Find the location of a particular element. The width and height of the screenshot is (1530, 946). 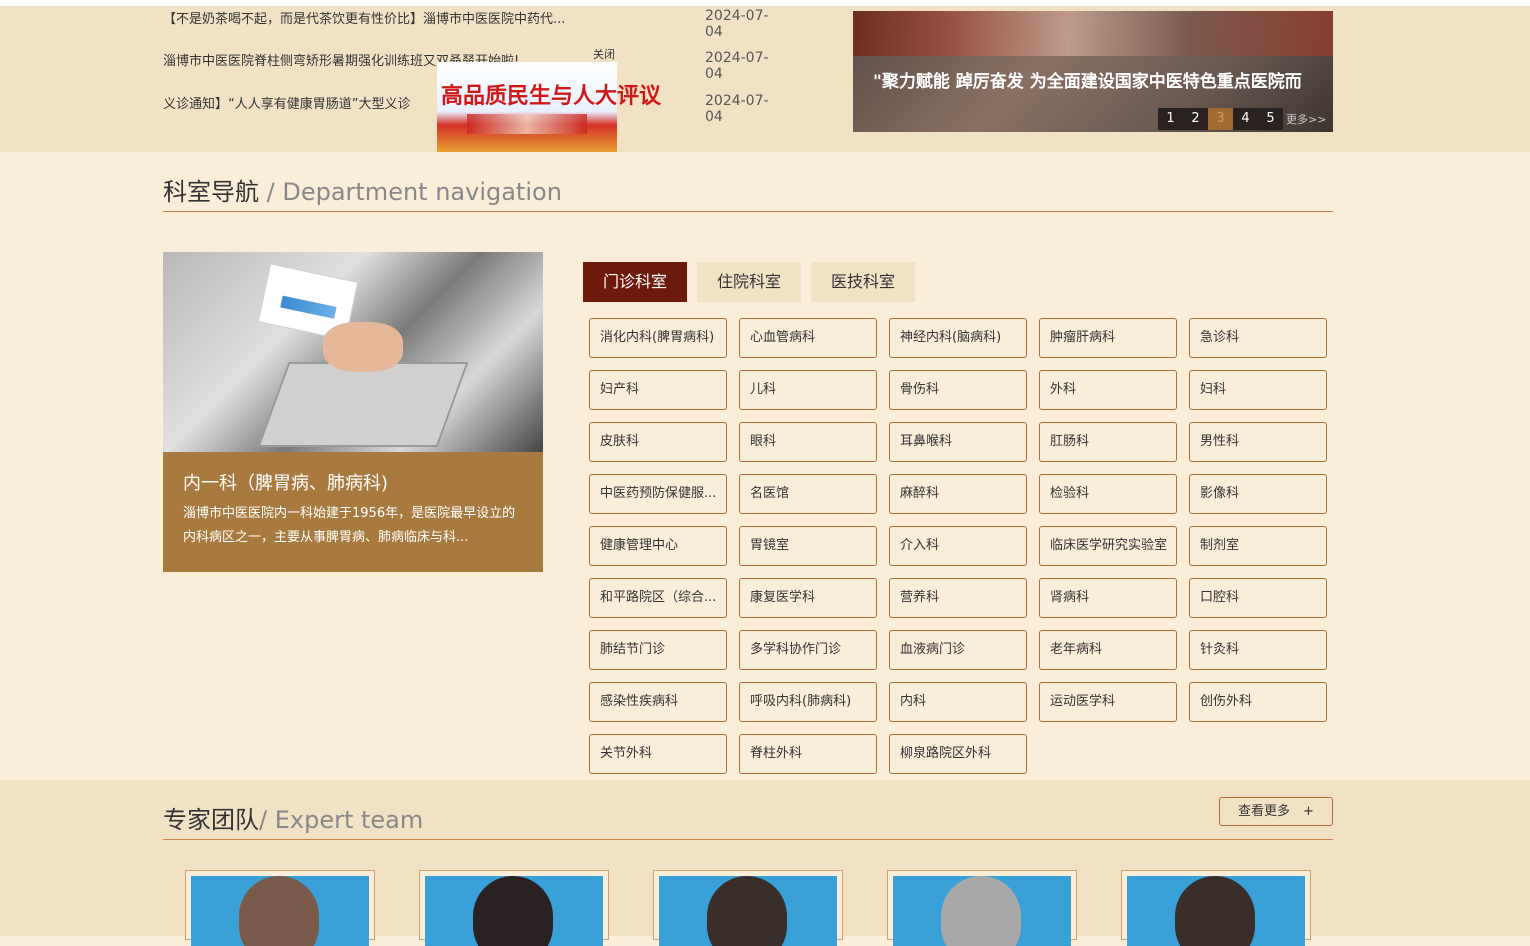

slider-caption: "聚力赋能 踔厉奋发 为全面建设国家中医特色重点医院而 is located at coordinates (1087, 79).